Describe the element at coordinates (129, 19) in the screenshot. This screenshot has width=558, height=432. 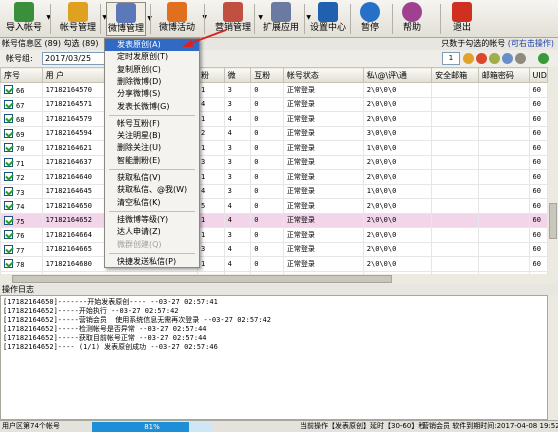
I see `toolbar-button-3: 微博管理▼` at that location.